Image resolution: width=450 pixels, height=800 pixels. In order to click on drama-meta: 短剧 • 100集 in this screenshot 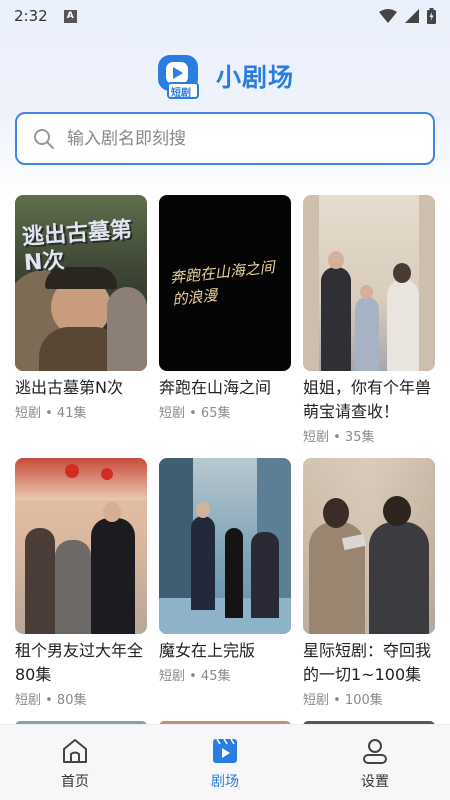, I will do `click(343, 700)`.